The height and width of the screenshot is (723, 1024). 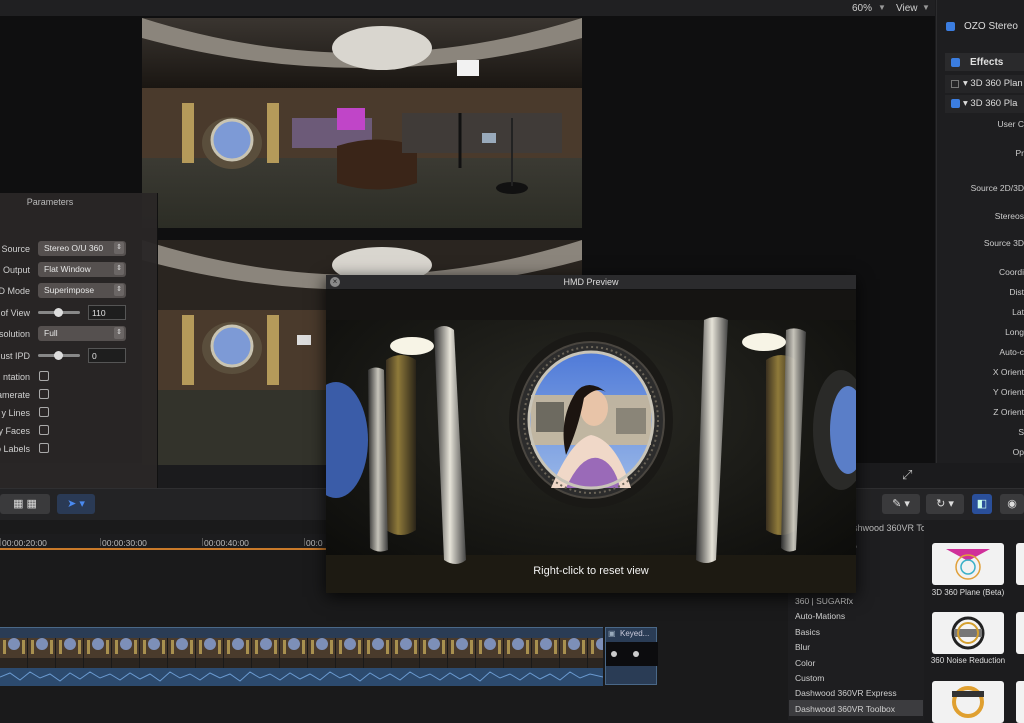 What do you see at coordinates (968, 564) in the screenshot?
I see `effect-thumbnail-3d-360-plane` at bounding box center [968, 564].